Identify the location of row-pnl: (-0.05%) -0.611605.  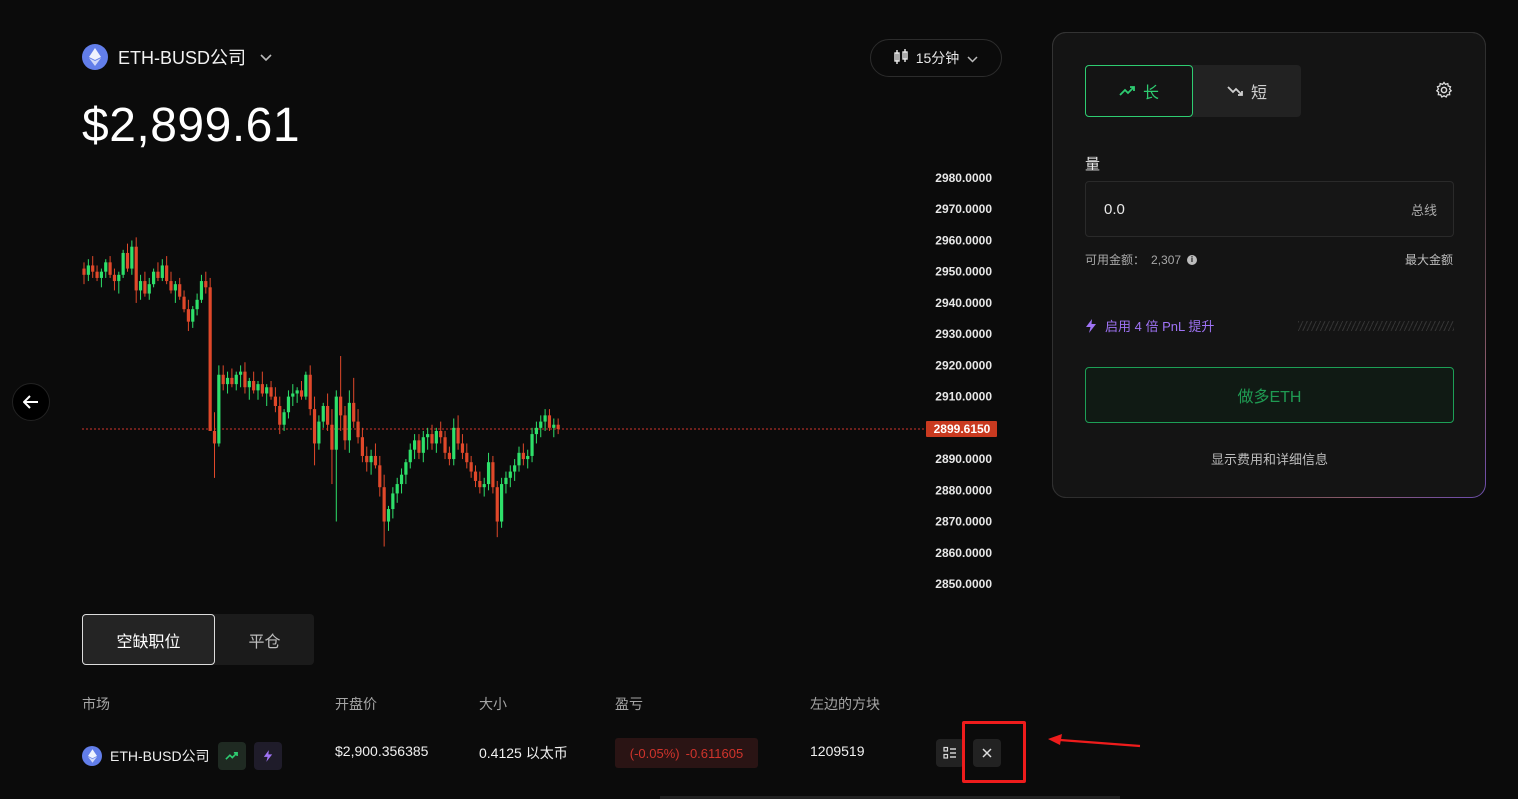
(686, 753).